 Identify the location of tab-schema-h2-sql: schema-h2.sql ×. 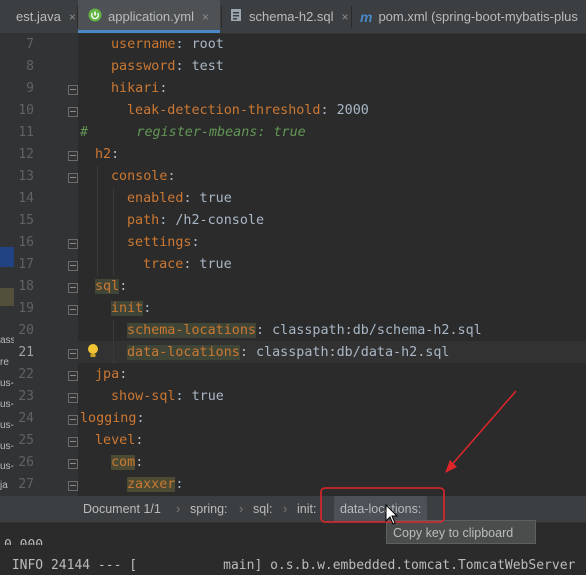
(286, 16).